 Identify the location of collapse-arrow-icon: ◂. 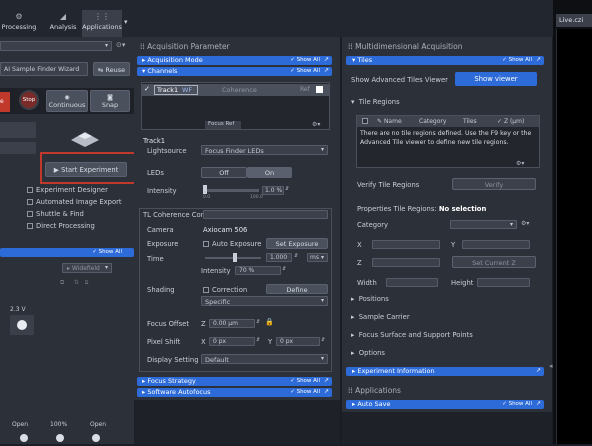
(551, 366).